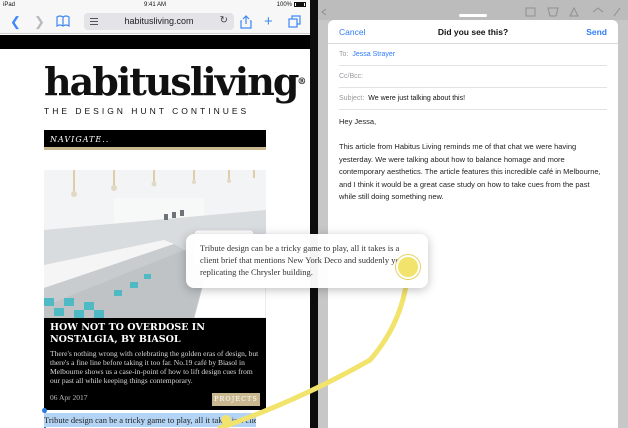  What do you see at coordinates (268, 21) in the screenshot?
I see `plus-icon: +` at bounding box center [268, 21].